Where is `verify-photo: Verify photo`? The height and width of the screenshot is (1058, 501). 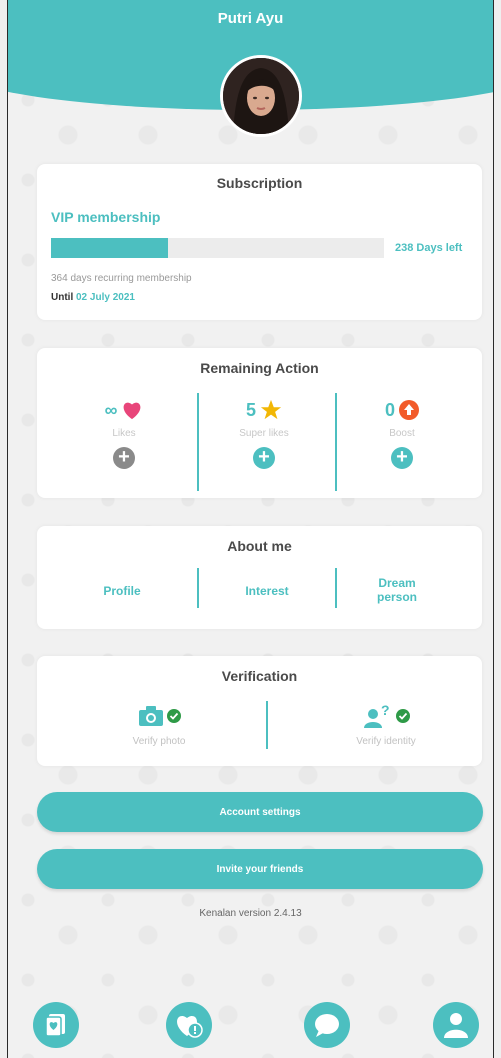 verify-photo: Verify photo is located at coordinates (159, 725).